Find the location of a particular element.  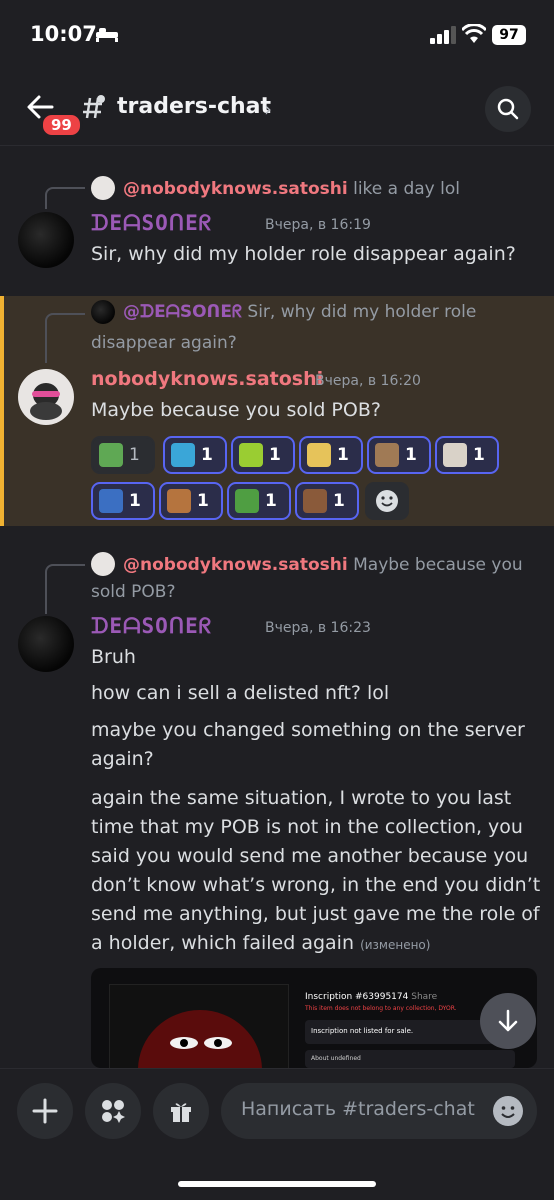

inscription-title: Inscription #63995174 Share is located at coordinates (371, 997).